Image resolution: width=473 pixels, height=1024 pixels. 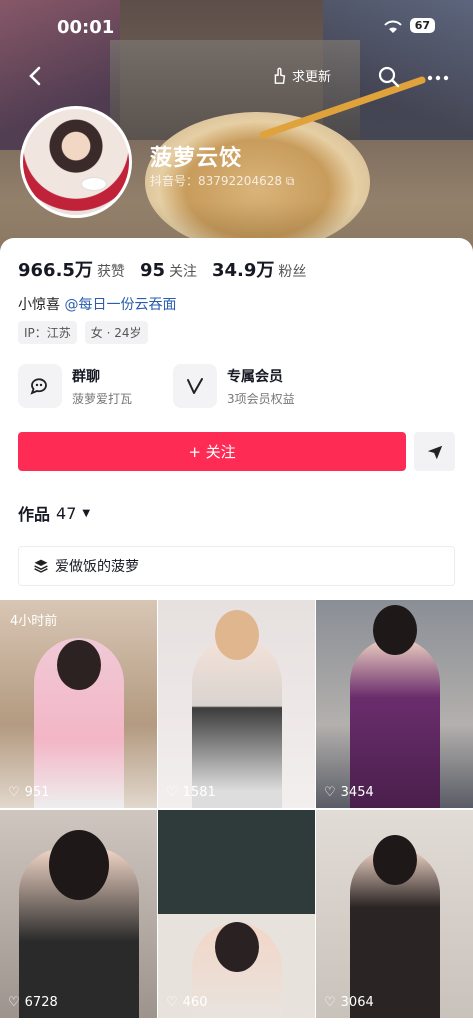 I want to click on back-arrow-icon, so click(x=35, y=76).